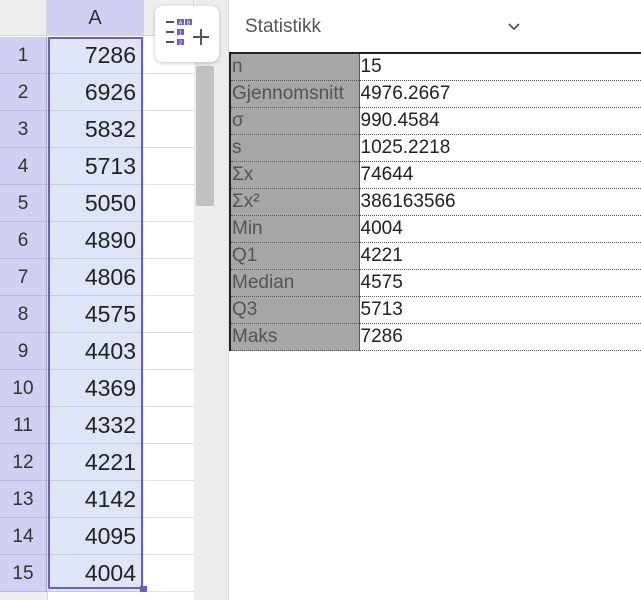  What do you see at coordinates (222, 300) in the screenshot?
I see `panel-divider` at bounding box center [222, 300].